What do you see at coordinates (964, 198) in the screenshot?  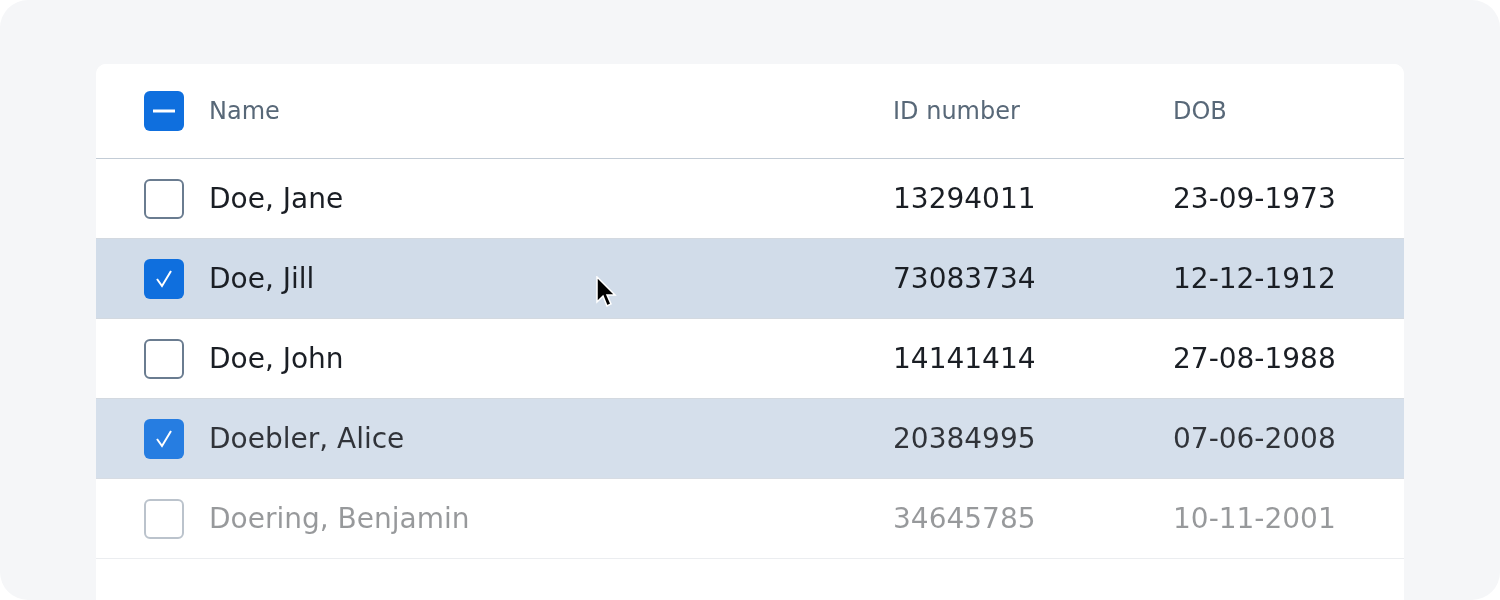 I see `id-cell: 13294011` at bounding box center [964, 198].